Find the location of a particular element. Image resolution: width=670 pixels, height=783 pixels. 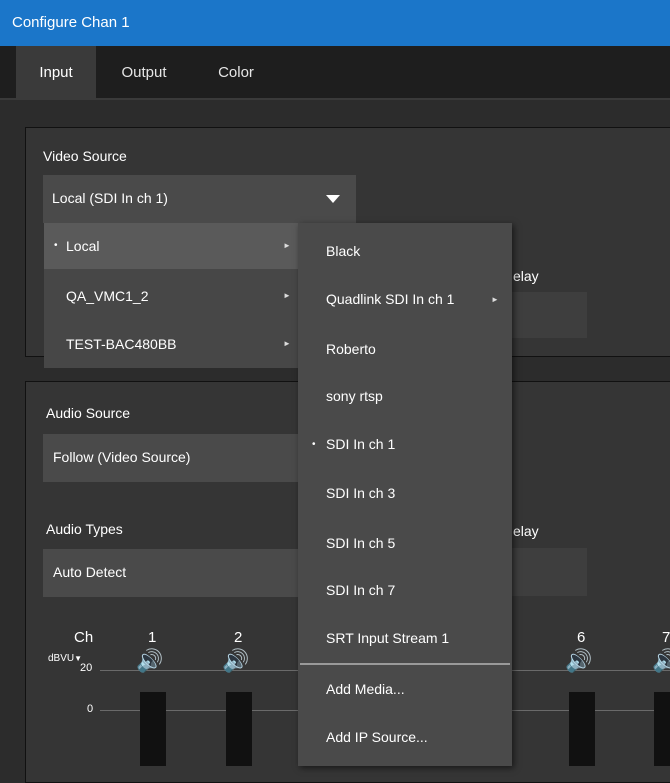

channel-1-label: 1 is located at coordinates (152, 637).